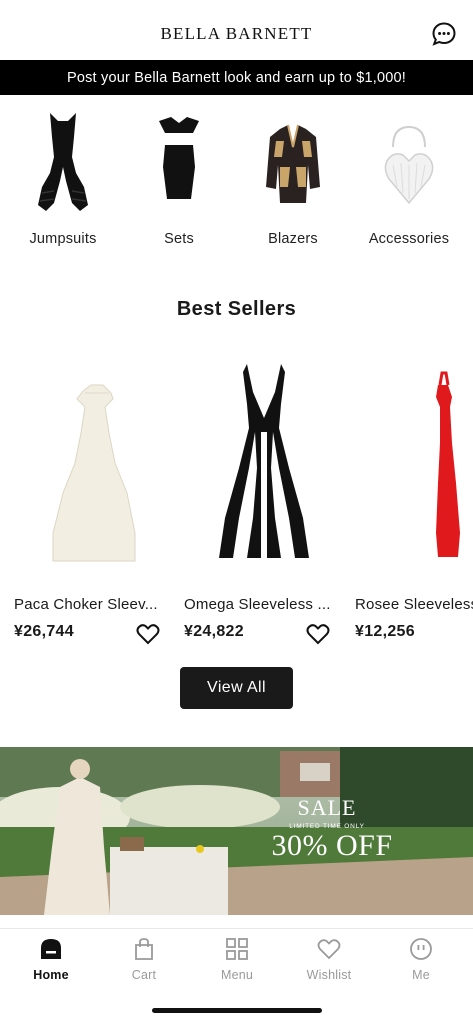 This screenshot has width=473, height=1024. I want to click on product-card: Omega Sleeveless ... ¥24,822, so click(264, 500).